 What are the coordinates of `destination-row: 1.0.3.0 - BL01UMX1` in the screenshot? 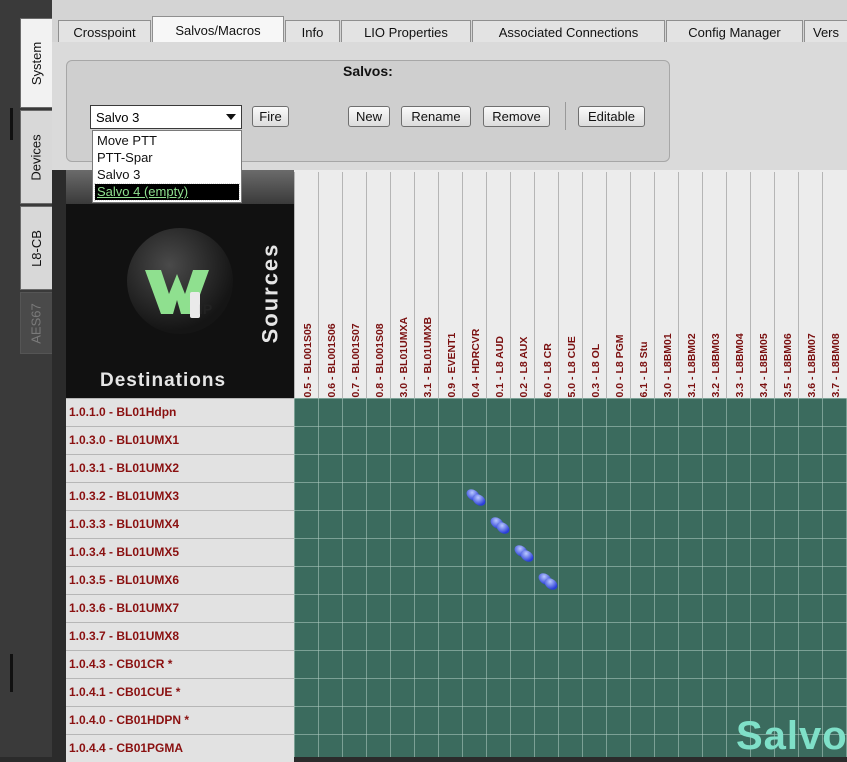 It's located at (180, 440).